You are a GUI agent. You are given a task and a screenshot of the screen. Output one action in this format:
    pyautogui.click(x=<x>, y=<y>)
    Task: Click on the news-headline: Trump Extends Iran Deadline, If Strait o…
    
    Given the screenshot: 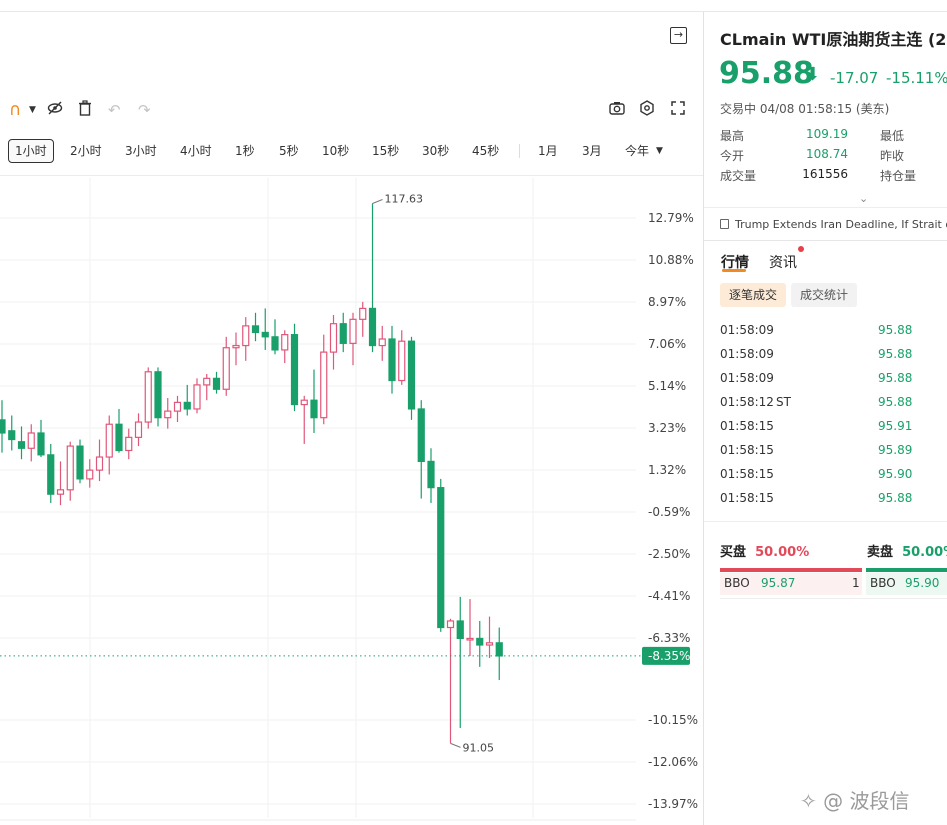 What is the action you would take?
    pyautogui.click(x=833, y=224)
    